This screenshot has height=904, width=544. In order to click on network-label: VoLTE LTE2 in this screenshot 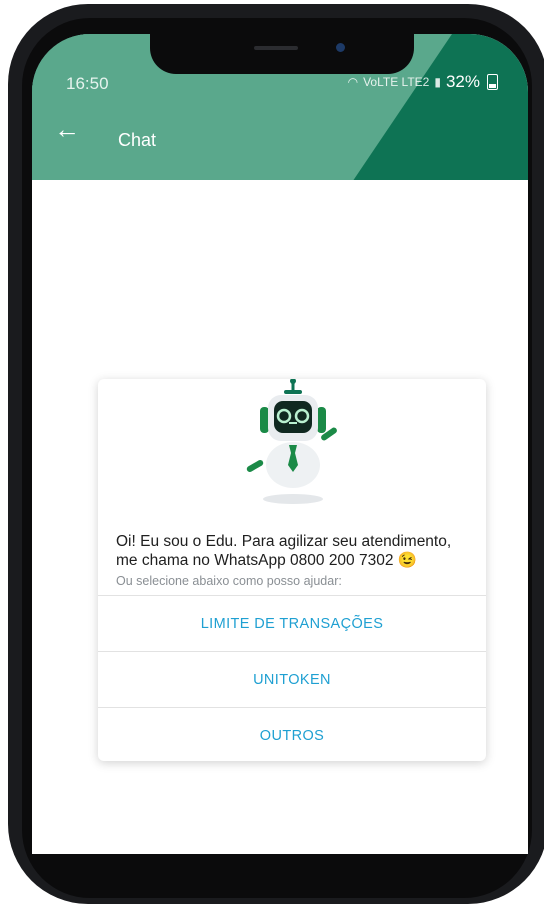, I will do `click(396, 82)`.